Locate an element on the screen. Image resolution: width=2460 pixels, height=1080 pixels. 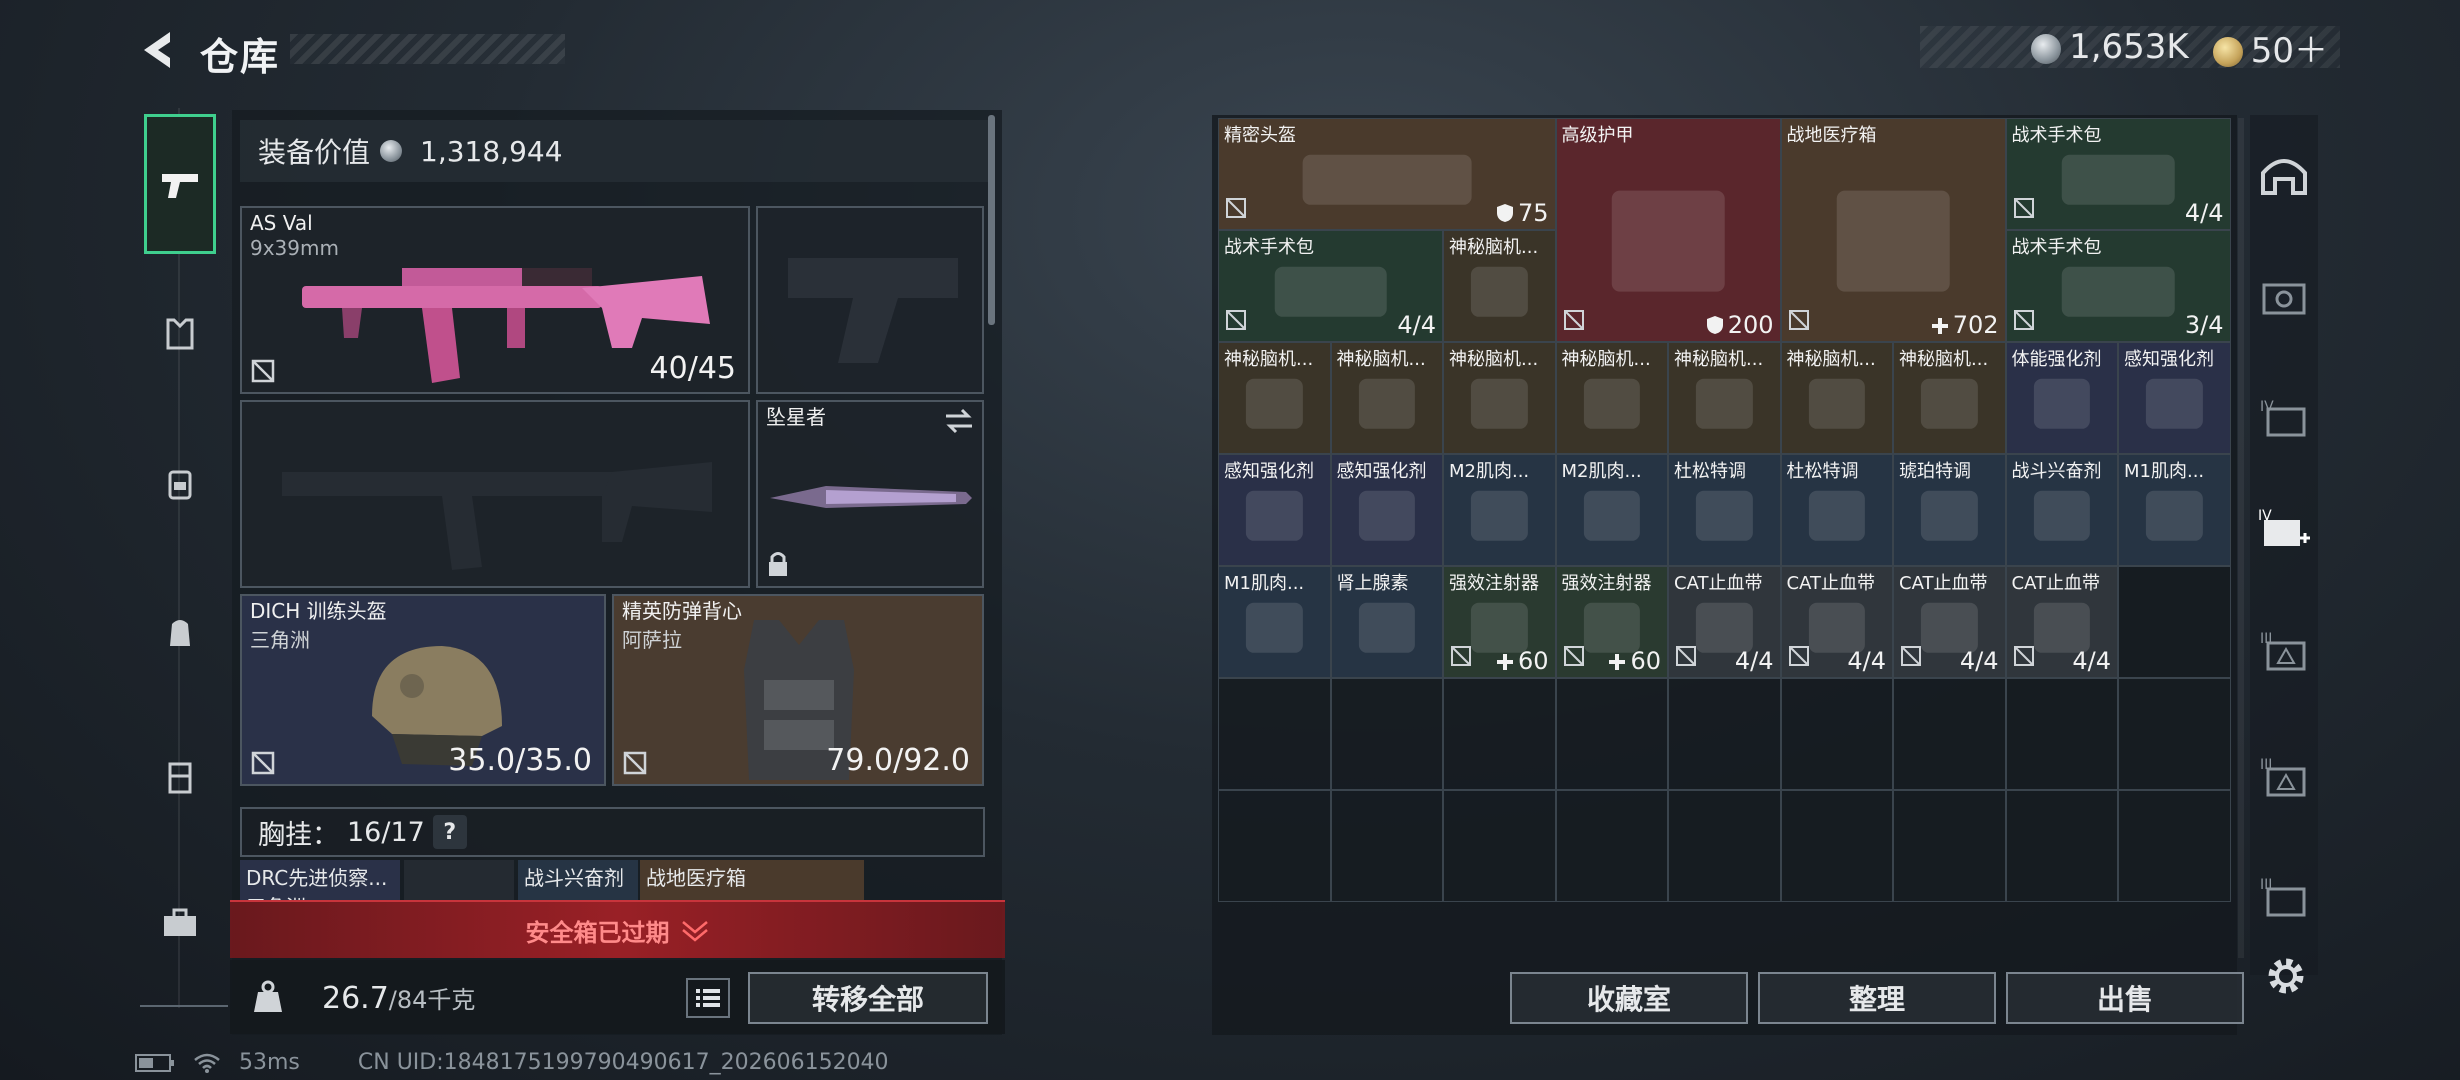
safe-box-expired-banner: 安全箱已过期 is located at coordinates (617, 929).